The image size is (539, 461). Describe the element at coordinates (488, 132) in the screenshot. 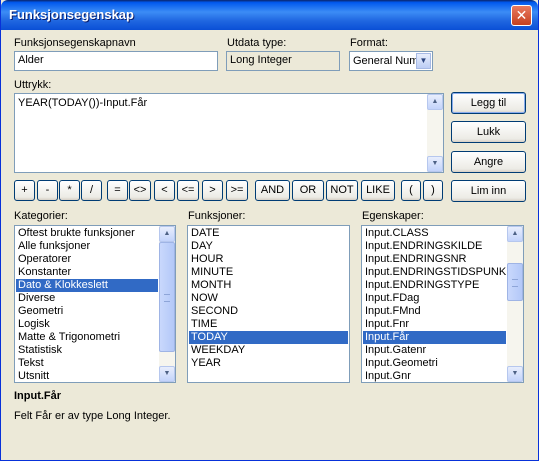

I see `close-button: Lukk` at that location.